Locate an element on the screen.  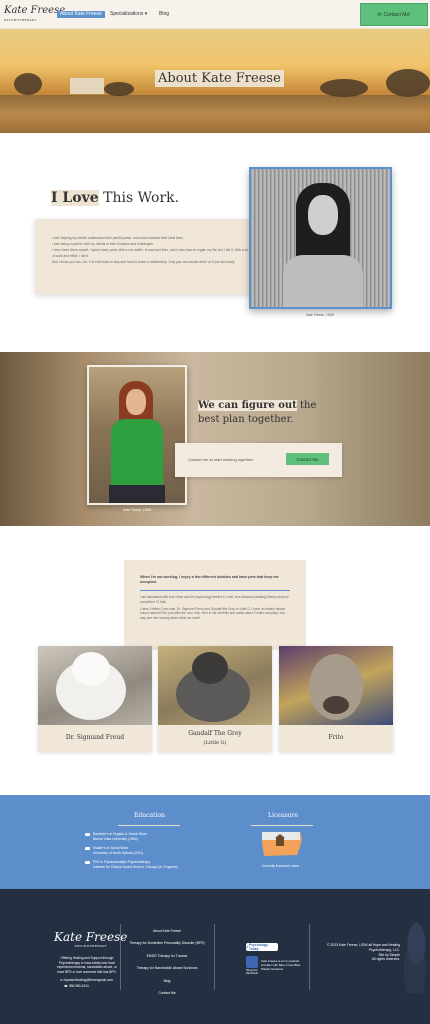
pet-card: Frito is located at coordinates (336, 699).